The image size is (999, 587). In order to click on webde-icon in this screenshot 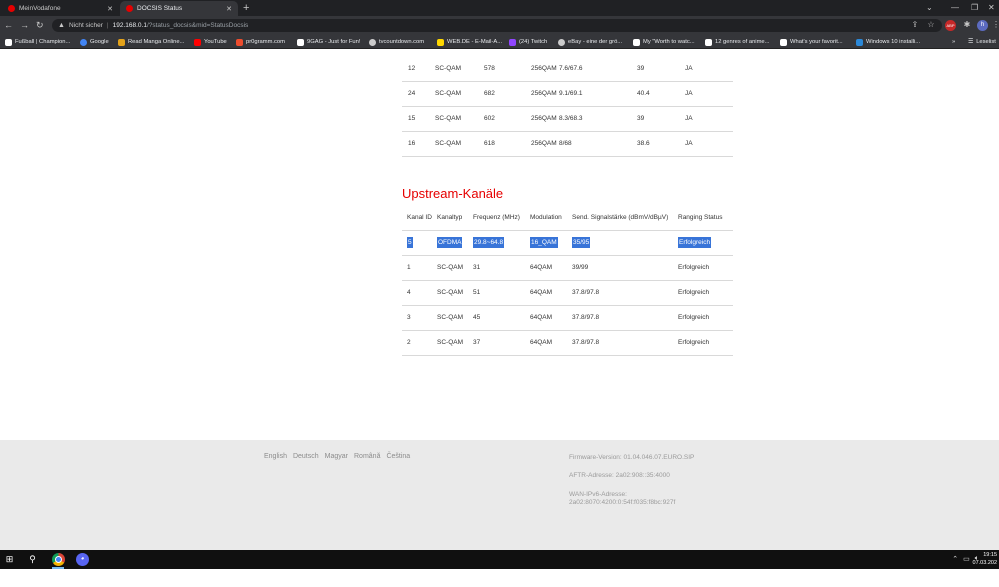, I will do `click(440, 42)`.